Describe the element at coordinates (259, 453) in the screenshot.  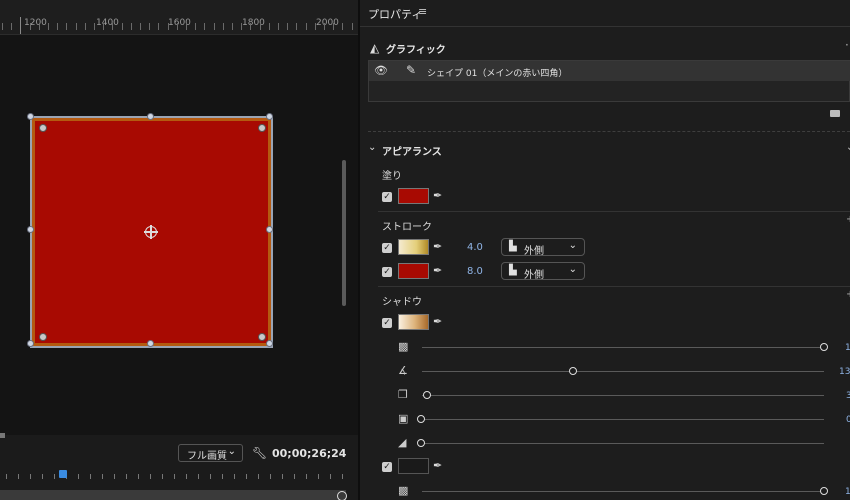
I see `settings-wrench-icon: 🔧︎` at that location.